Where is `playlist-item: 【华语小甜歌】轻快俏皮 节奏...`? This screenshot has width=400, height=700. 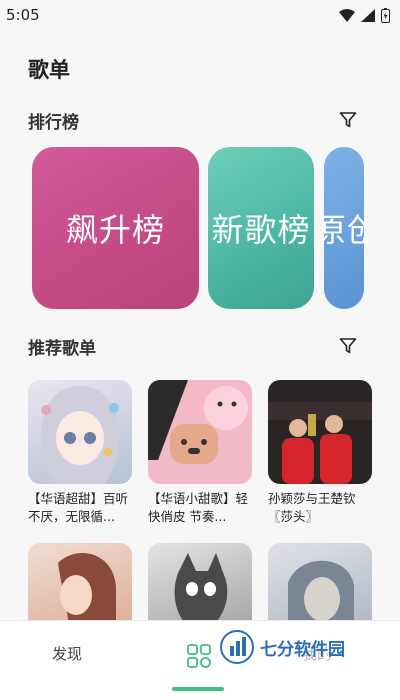
playlist-item: 【华语小甜歌】轻快俏皮 节奏... is located at coordinates (200, 453).